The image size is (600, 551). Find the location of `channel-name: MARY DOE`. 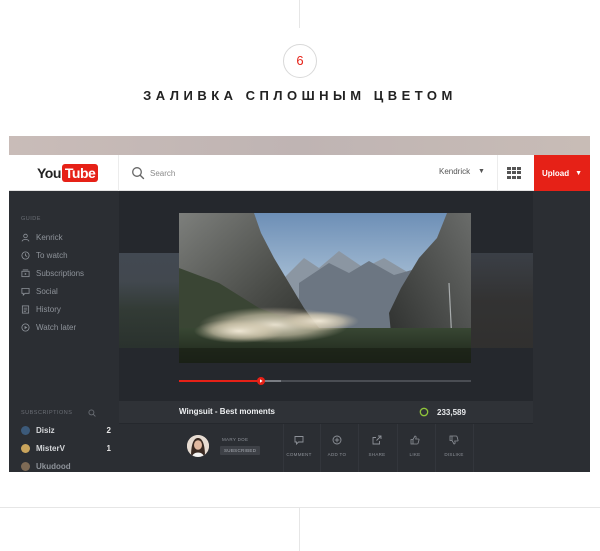

channel-name: MARY DOE is located at coordinates (235, 439).